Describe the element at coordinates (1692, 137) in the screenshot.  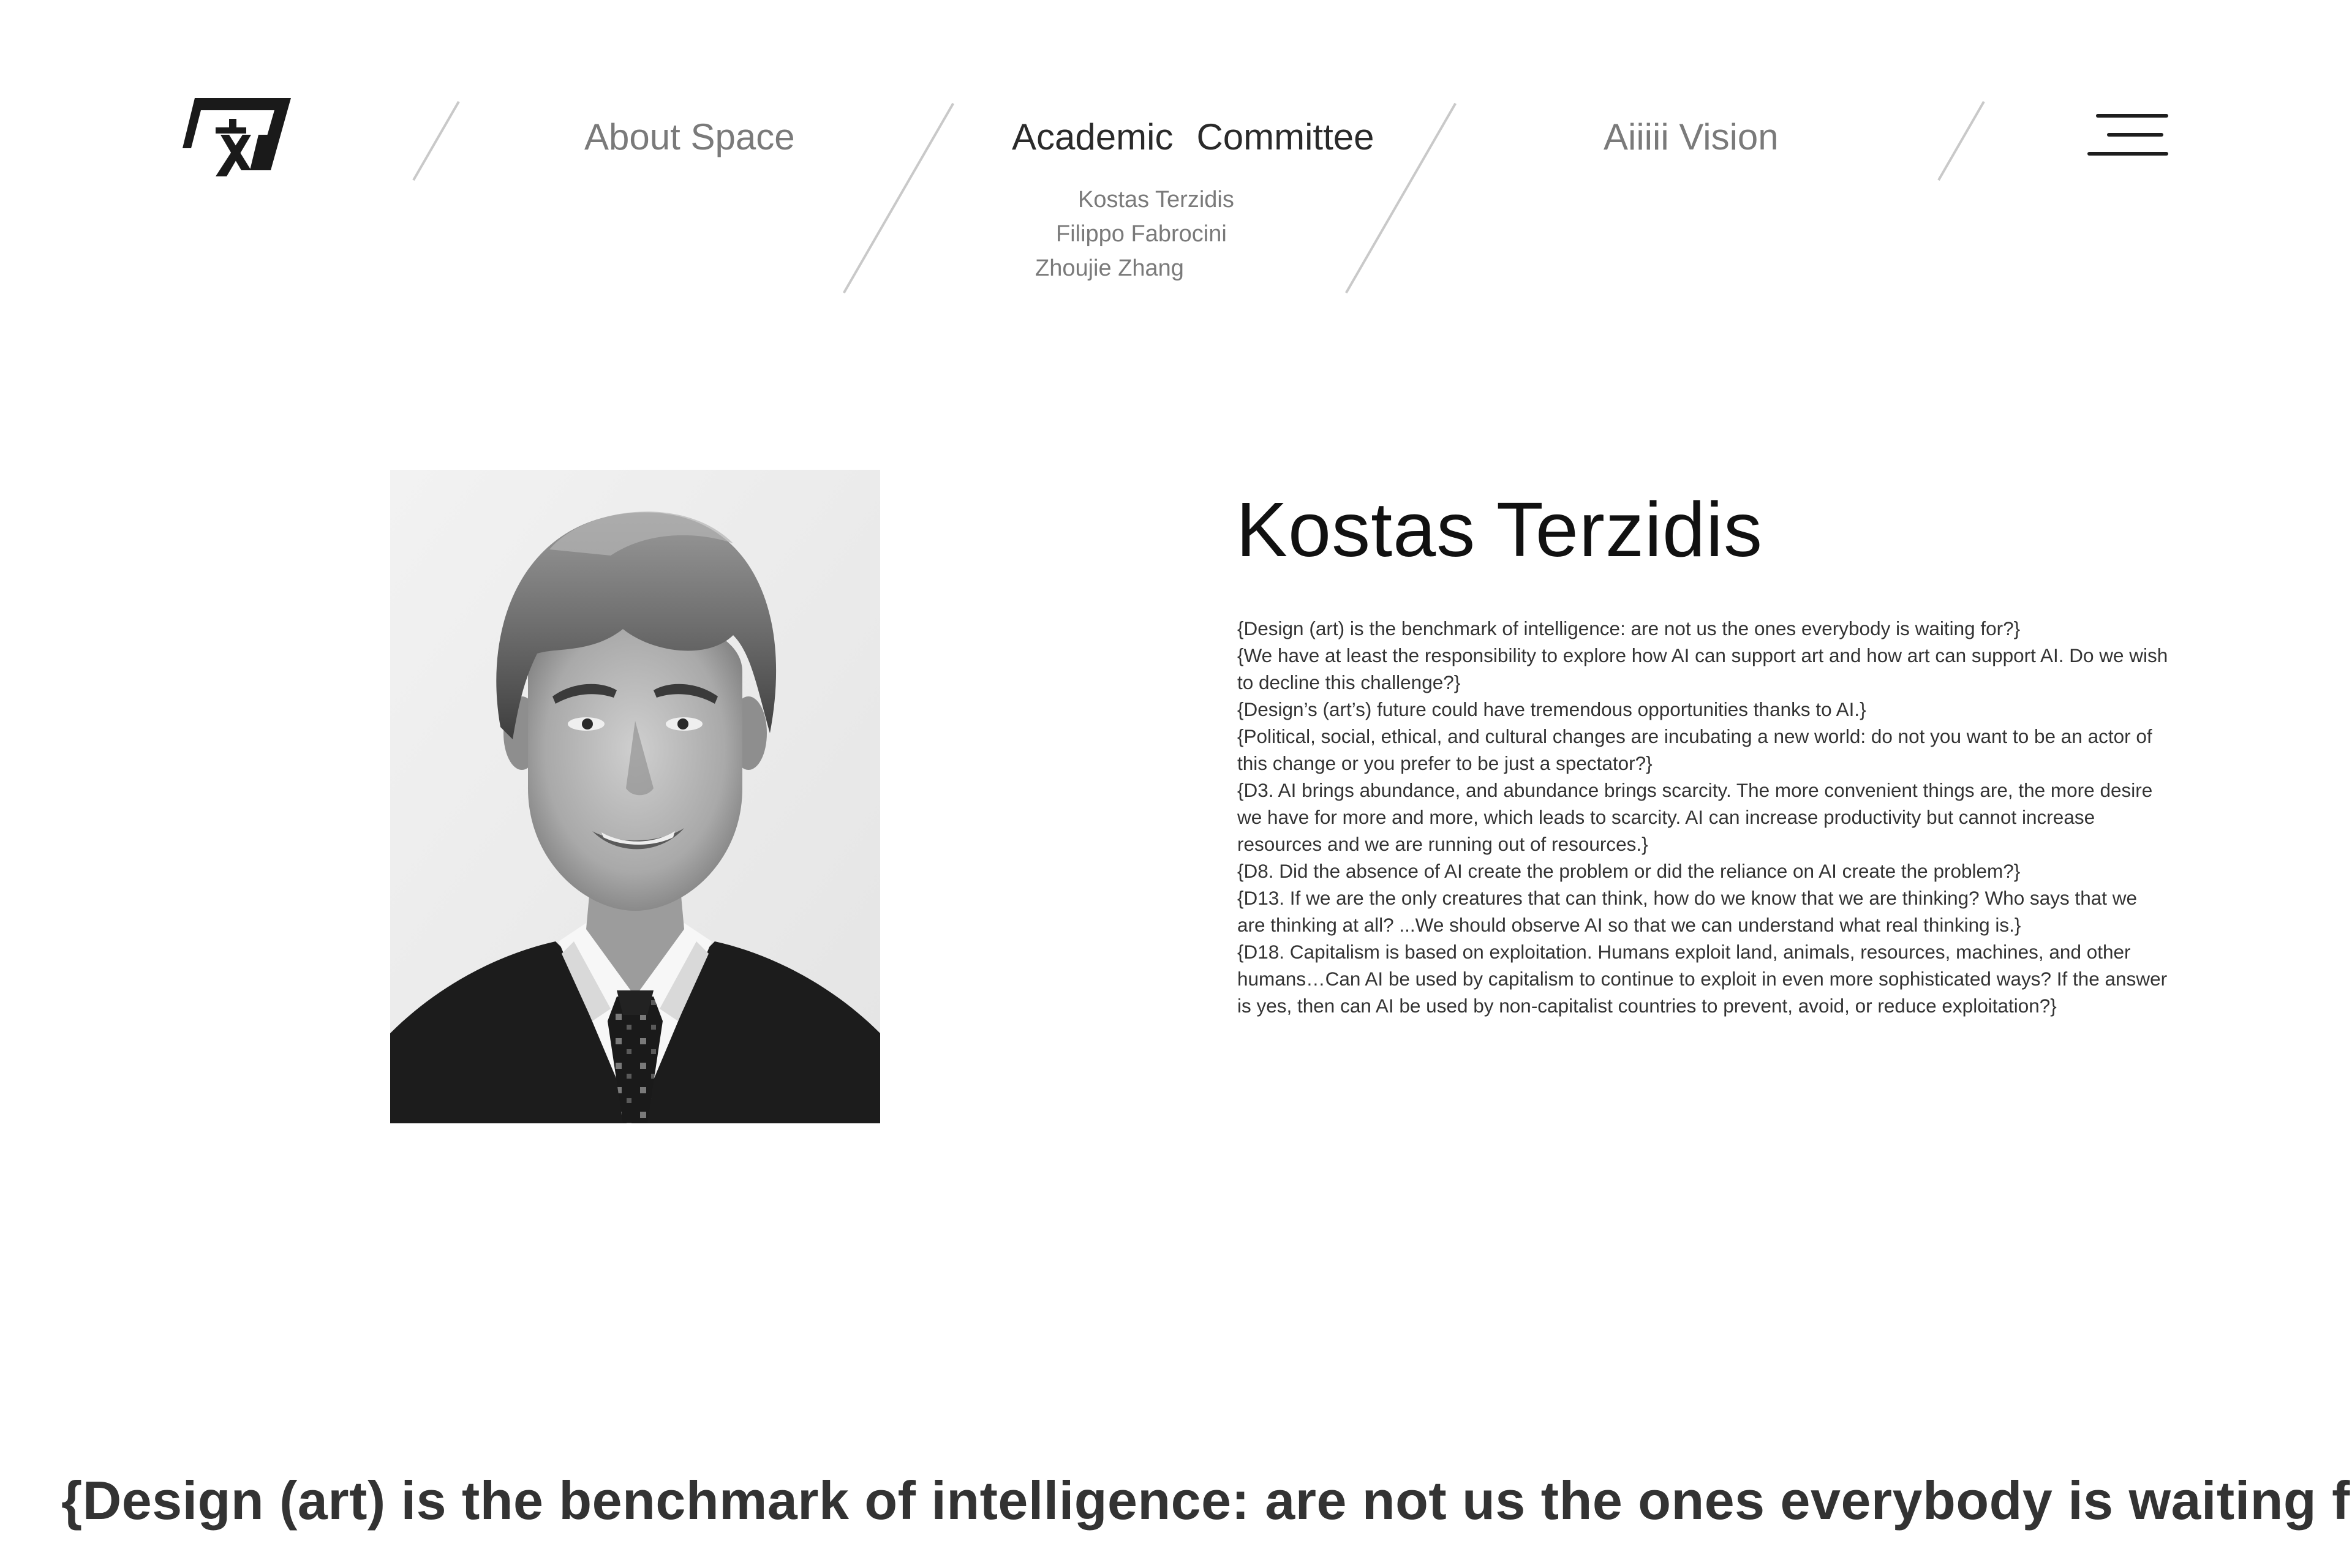
I see `nav-aiiiii-vision: Aiiiii Vision` at that location.